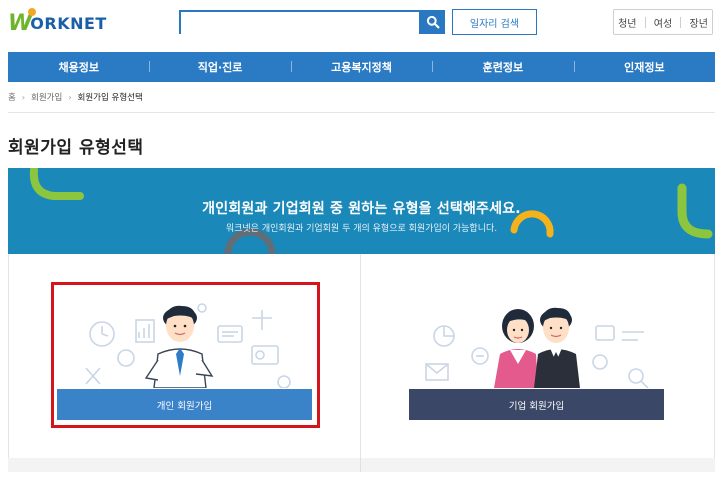 This screenshot has height=480, width=723. What do you see at coordinates (644, 67) in the screenshot?
I see `nav-item-talent: 인재정보` at bounding box center [644, 67].